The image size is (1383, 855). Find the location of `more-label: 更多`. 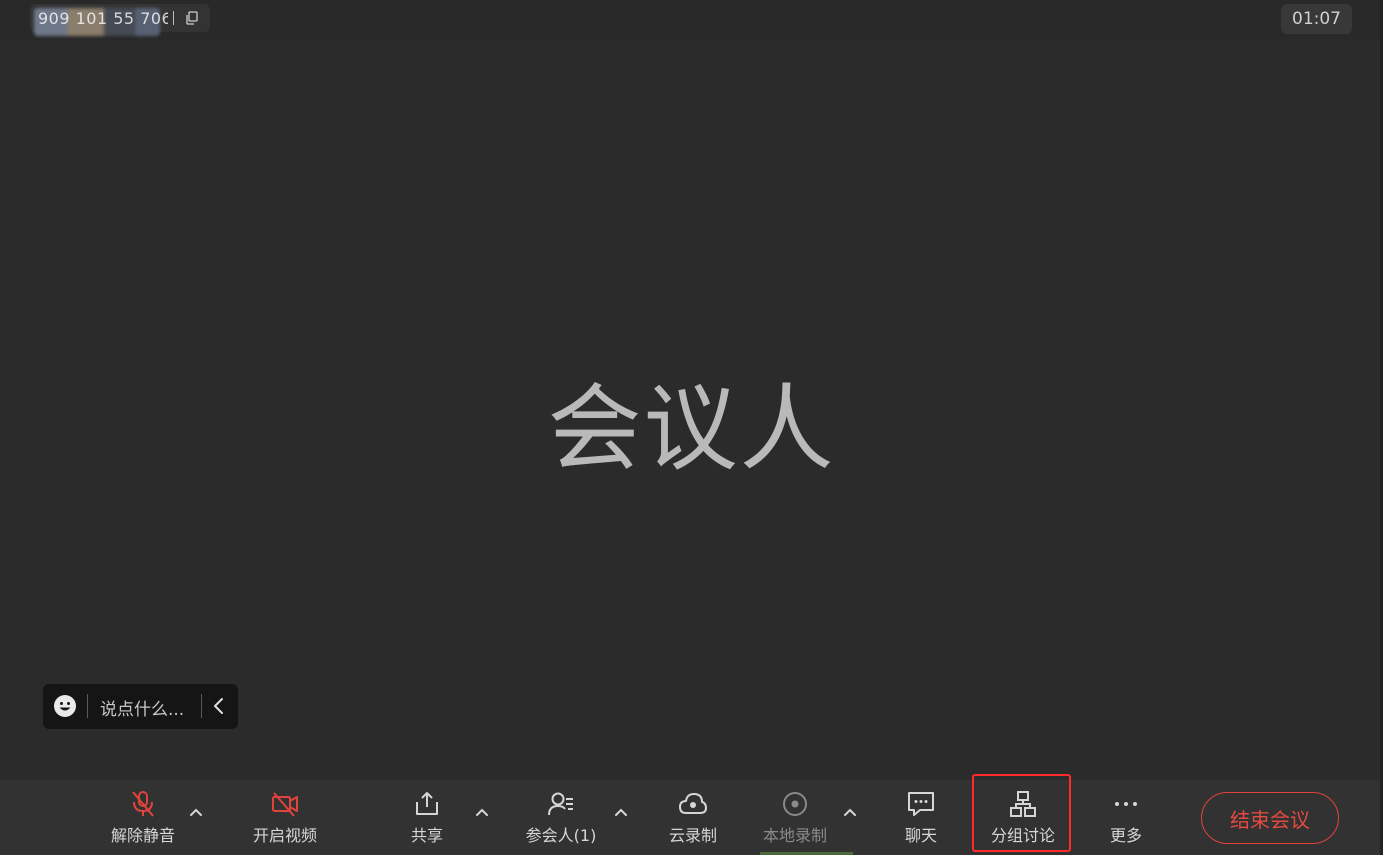

more-label: 更多 is located at coordinates (1125, 835).